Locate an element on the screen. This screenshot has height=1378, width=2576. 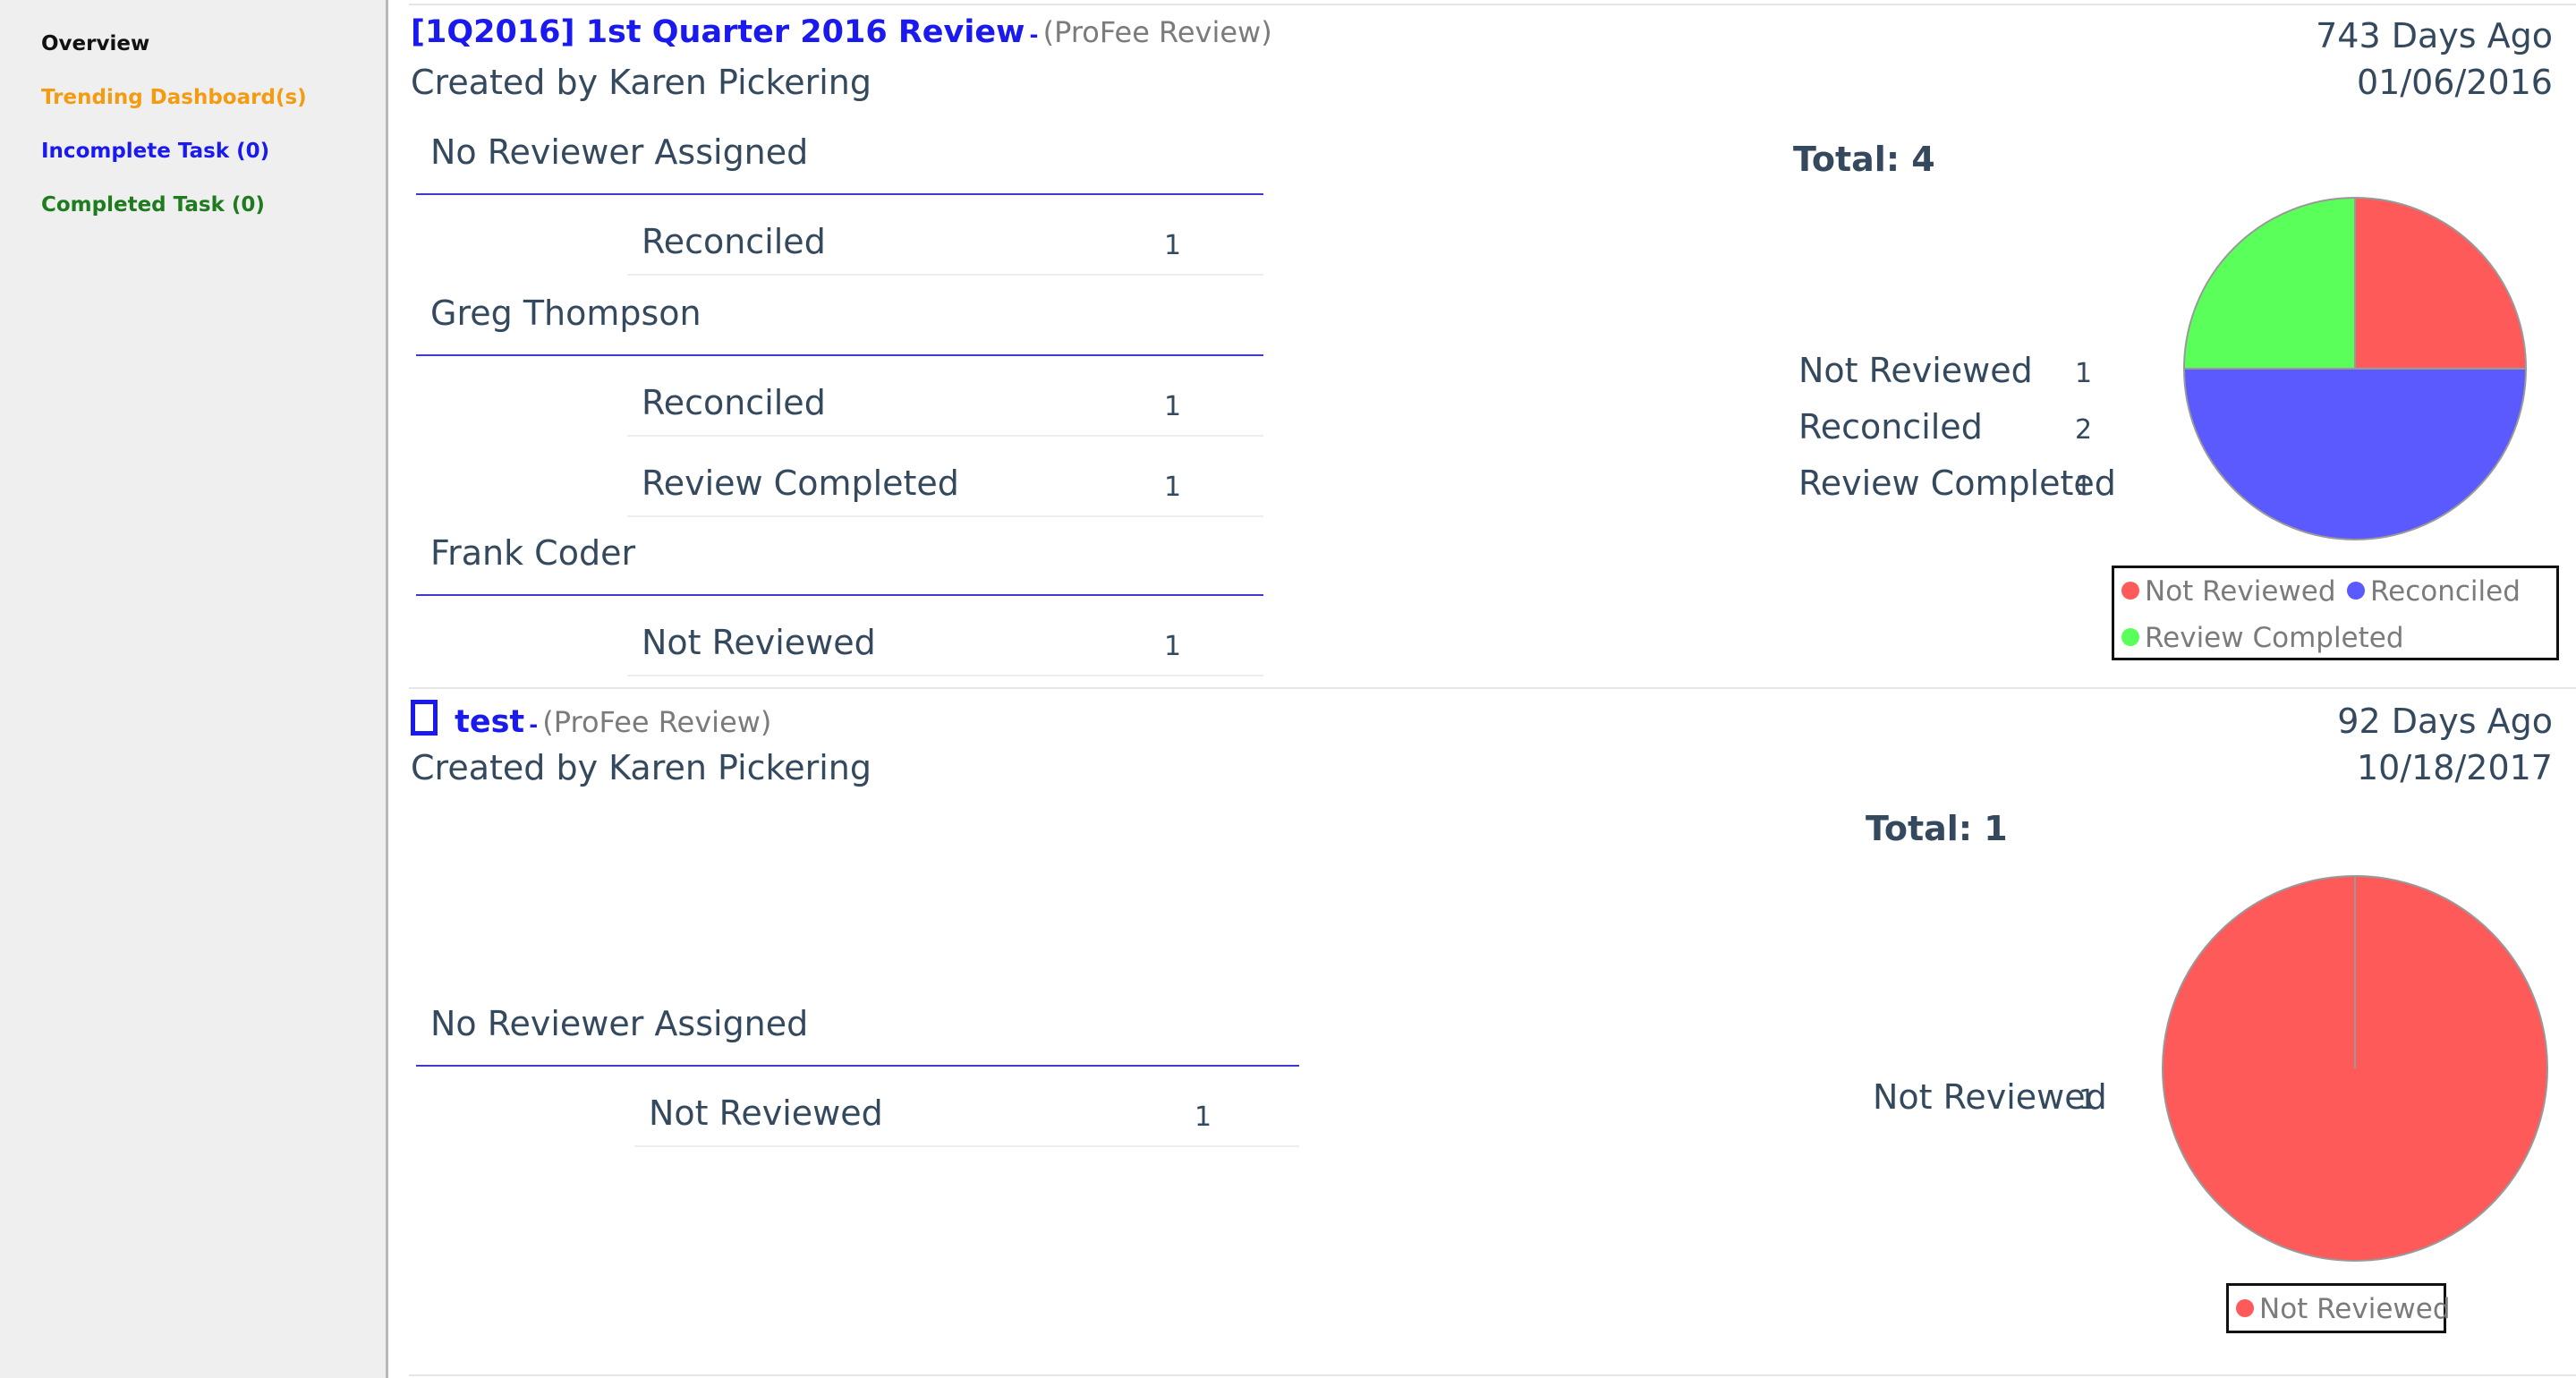
reviewer-name: Greg Thompson is located at coordinates (565, 313).